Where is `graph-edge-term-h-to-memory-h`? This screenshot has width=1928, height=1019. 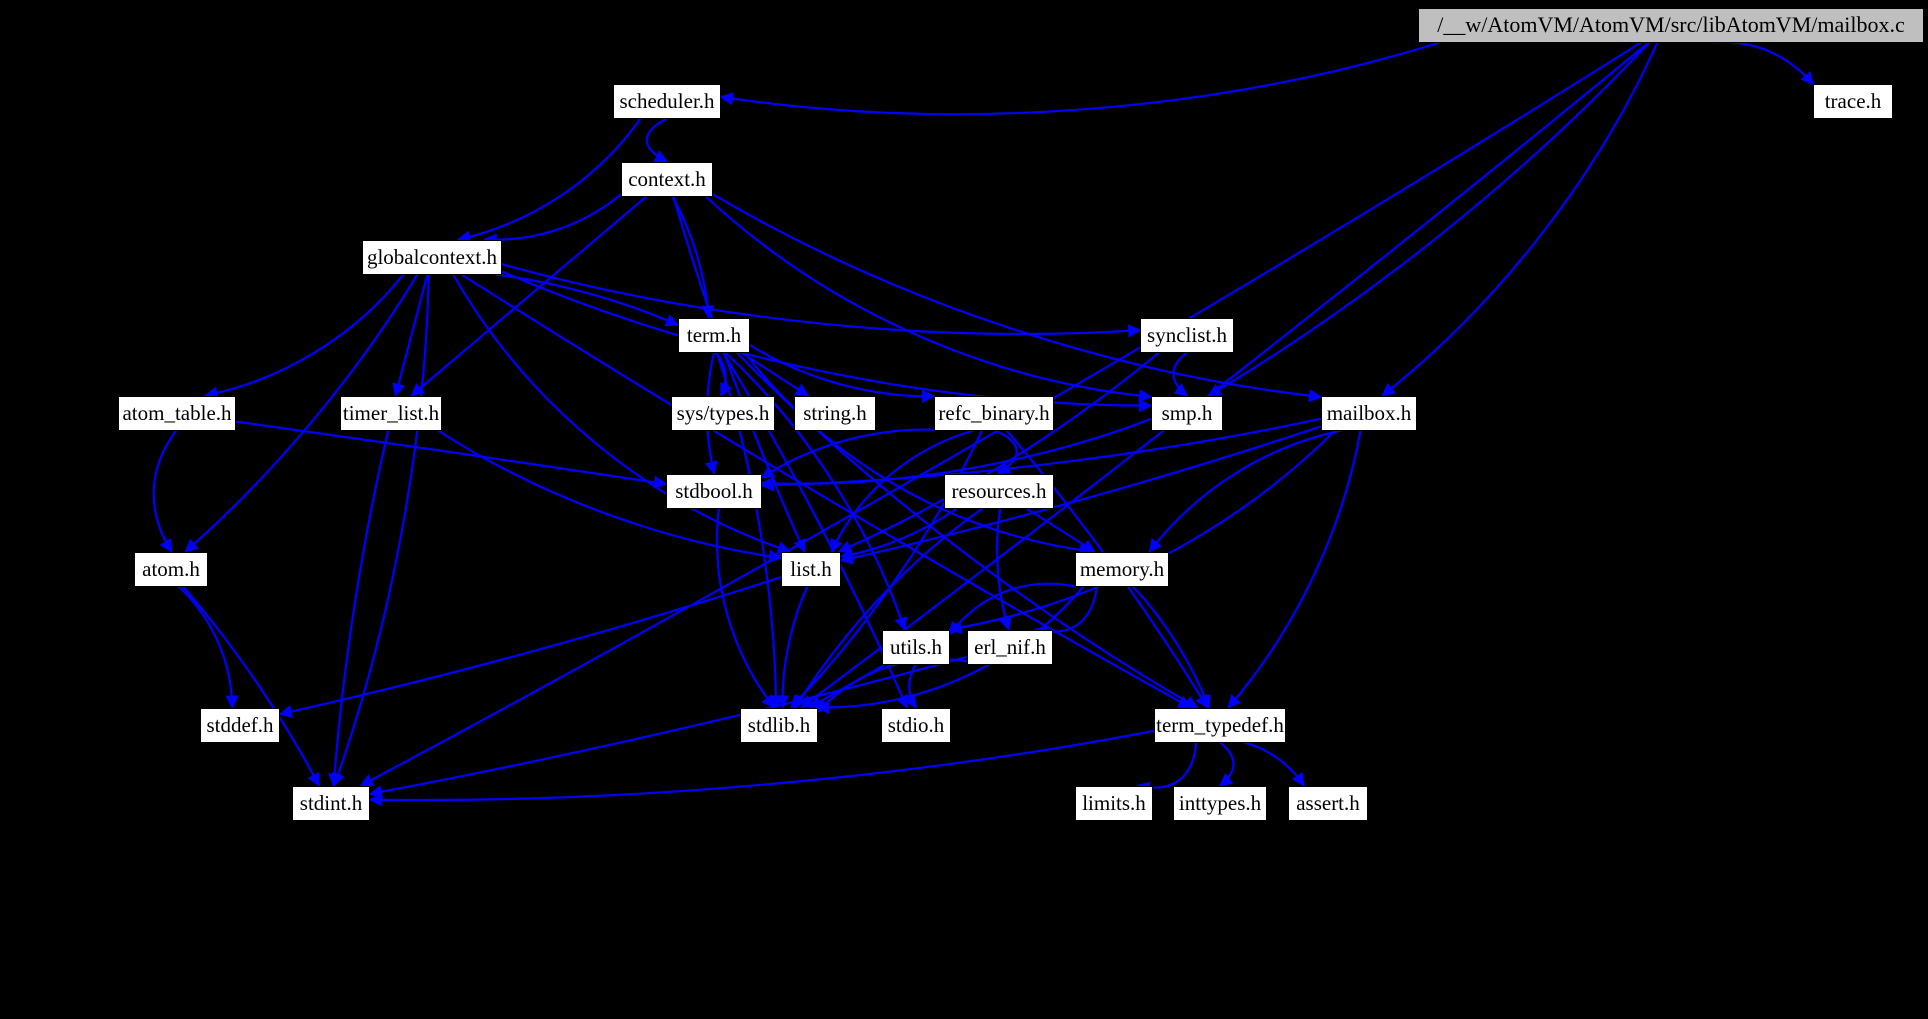 graph-edge-term-h-to-memory-h is located at coordinates (918, 454).